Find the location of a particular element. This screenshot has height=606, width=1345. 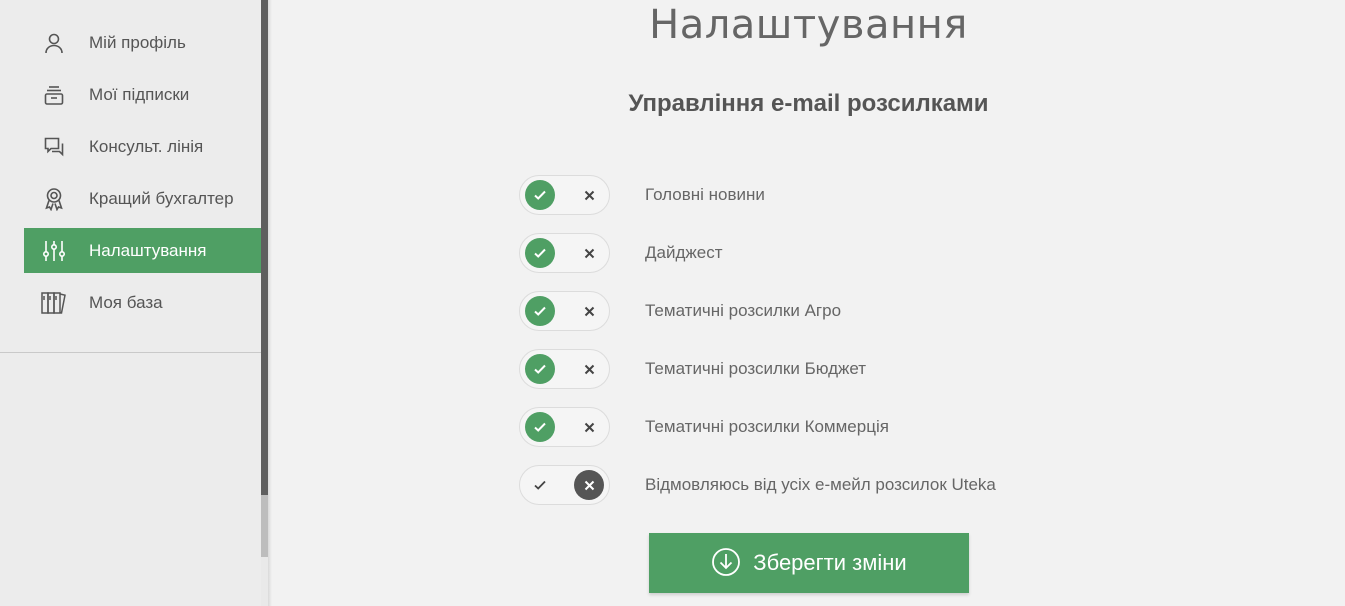

option-label: Тематичні розсилки Коммерція is located at coordinates (767, 426).